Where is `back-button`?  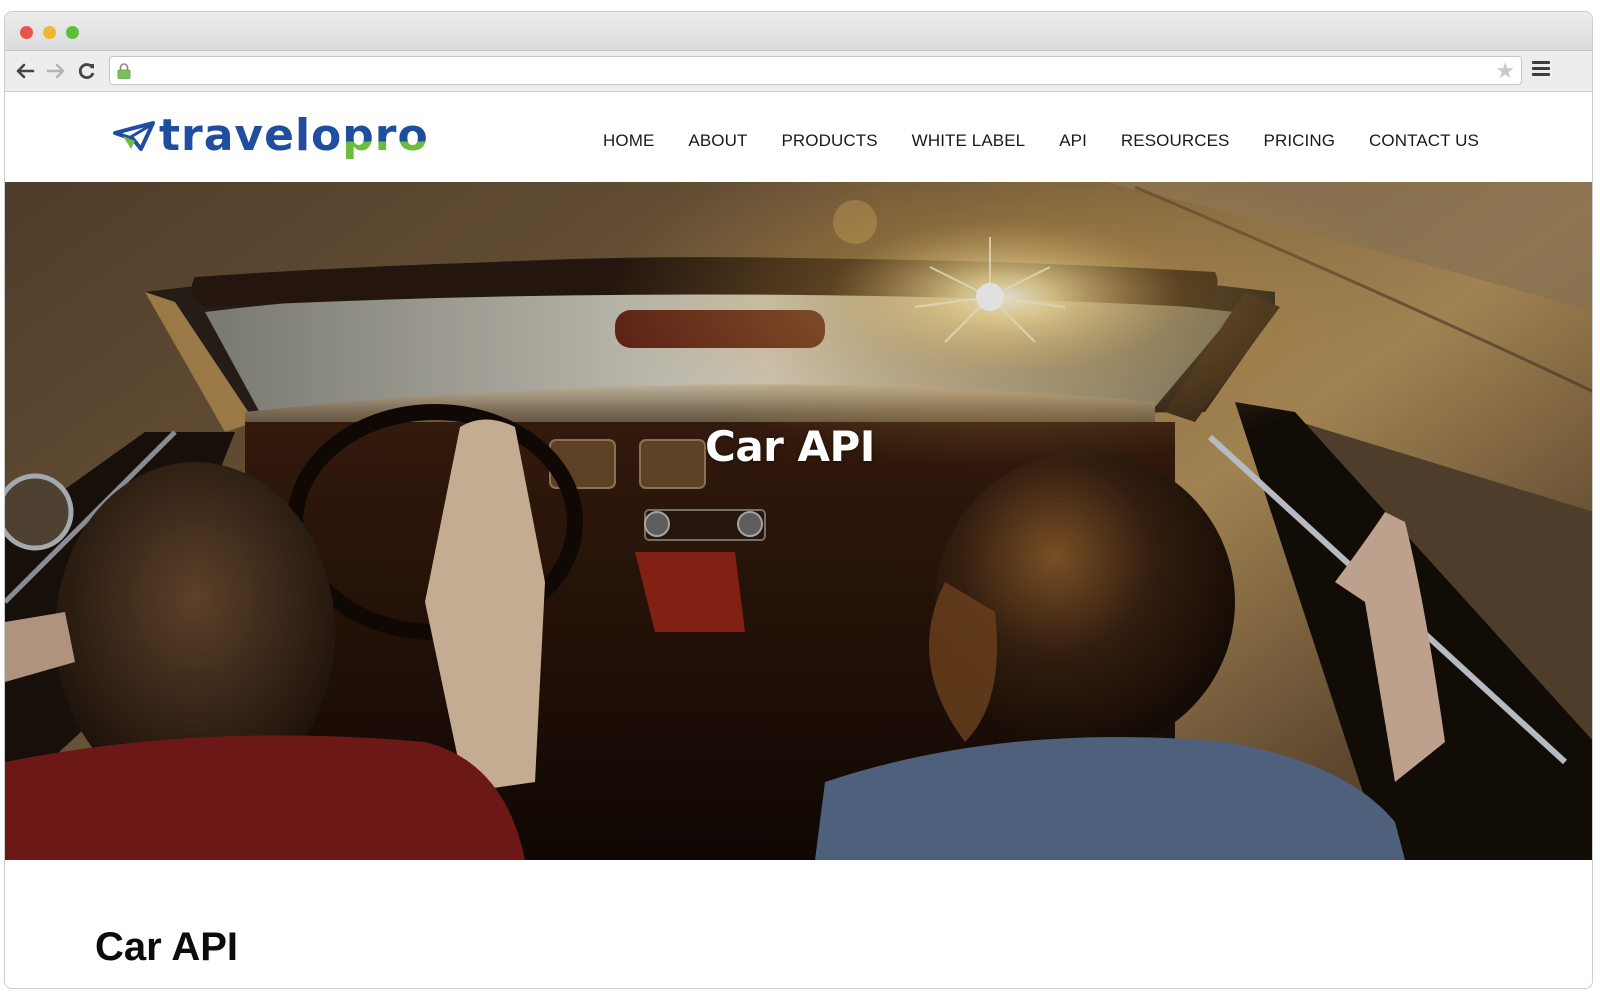 back-button is located at coordinates (25, 71).